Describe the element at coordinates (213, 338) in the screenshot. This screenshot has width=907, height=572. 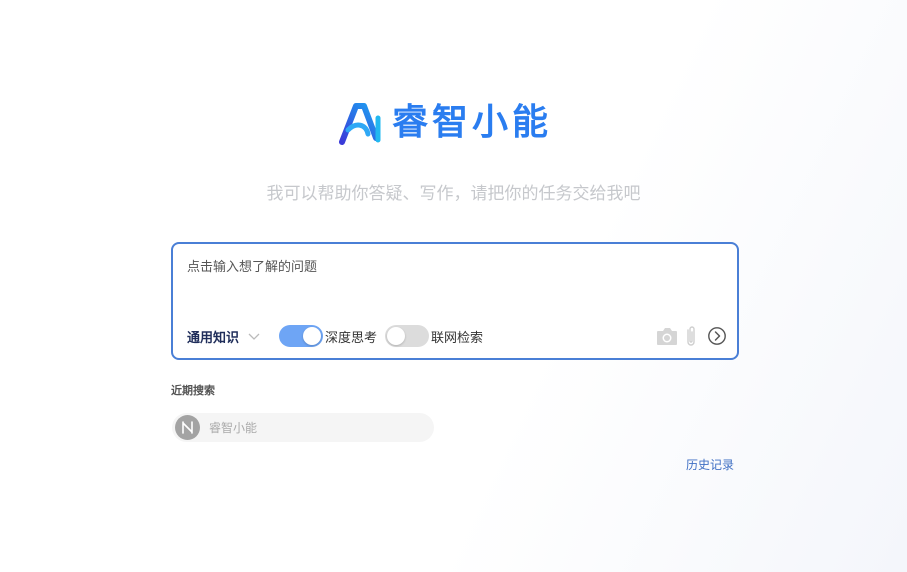
I see `knowledge-base-label: 通用知识` at that location.